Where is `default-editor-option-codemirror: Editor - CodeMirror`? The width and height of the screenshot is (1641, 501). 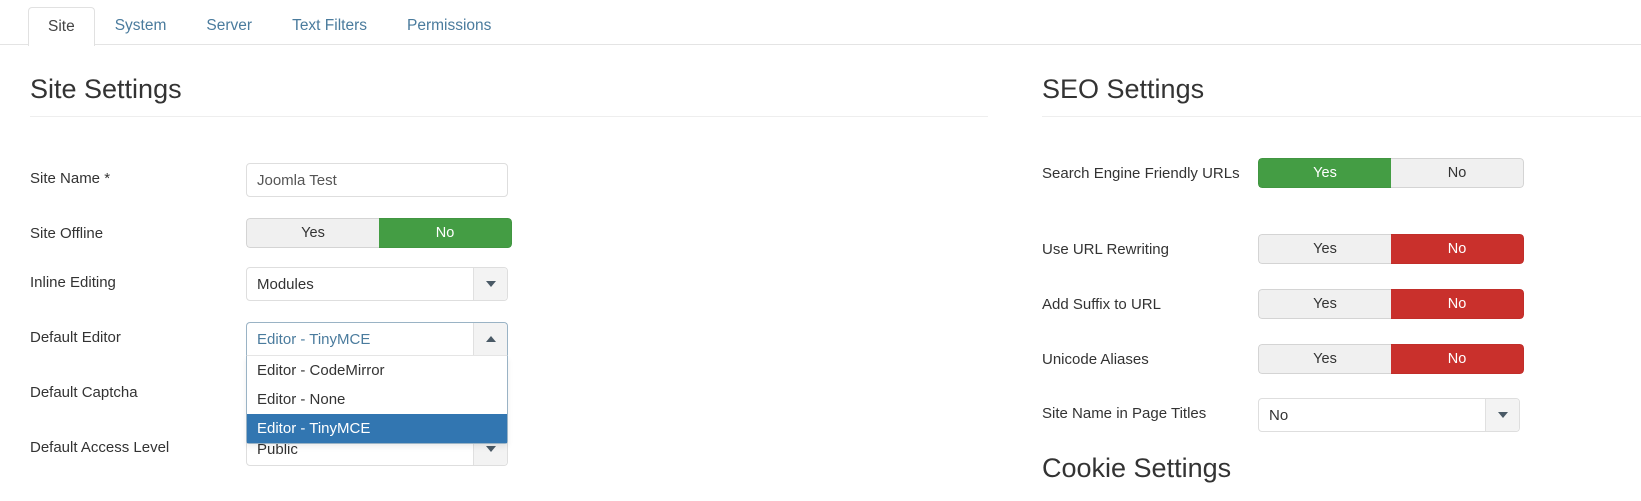
default-editor-option-codemirror: Editor - CodeMirror is located at coordinates (377, 370).